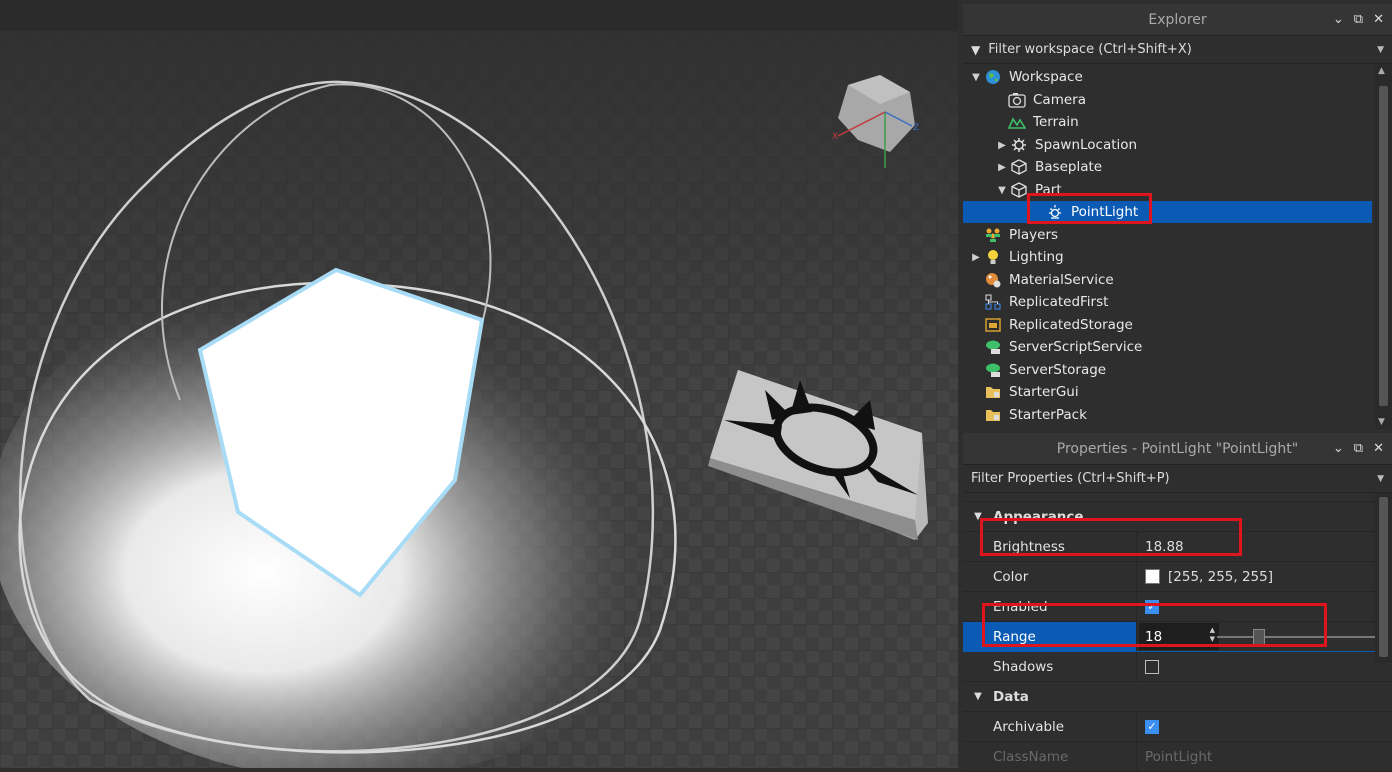 The height and width of the screenshot is (772, 1392). What do you see at coordinates (1304, 637) in the screenshot?
I see `range-slider` at bounding box center [1304, 637].